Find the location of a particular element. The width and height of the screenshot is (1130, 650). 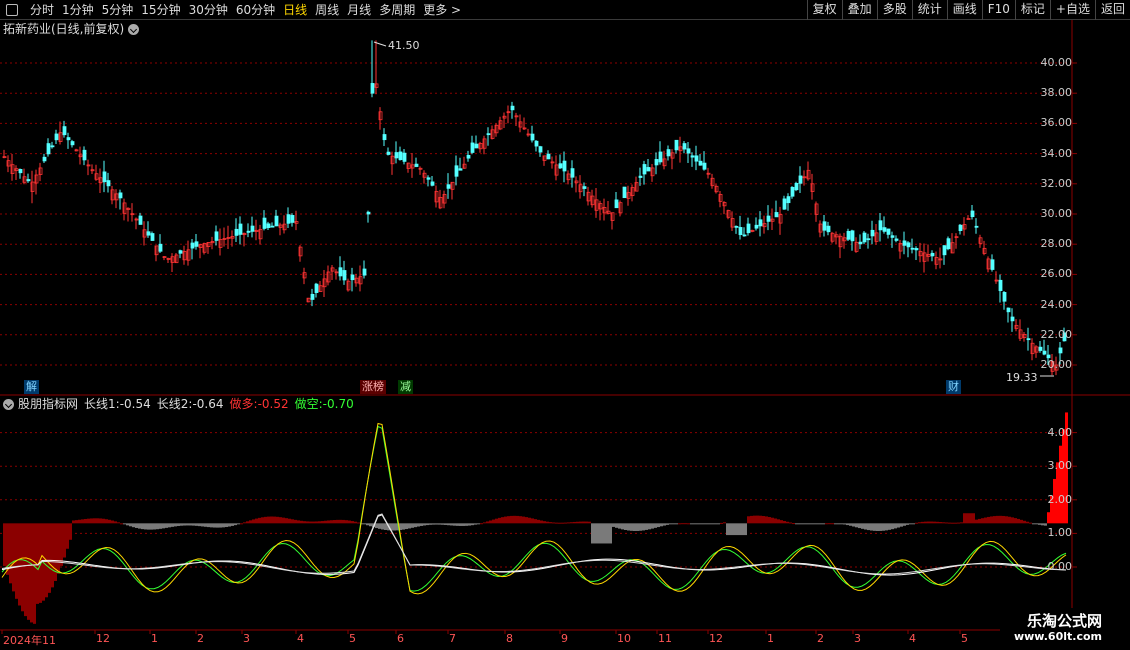

date-tick-label: 7 is located at coordinates (452, 638).